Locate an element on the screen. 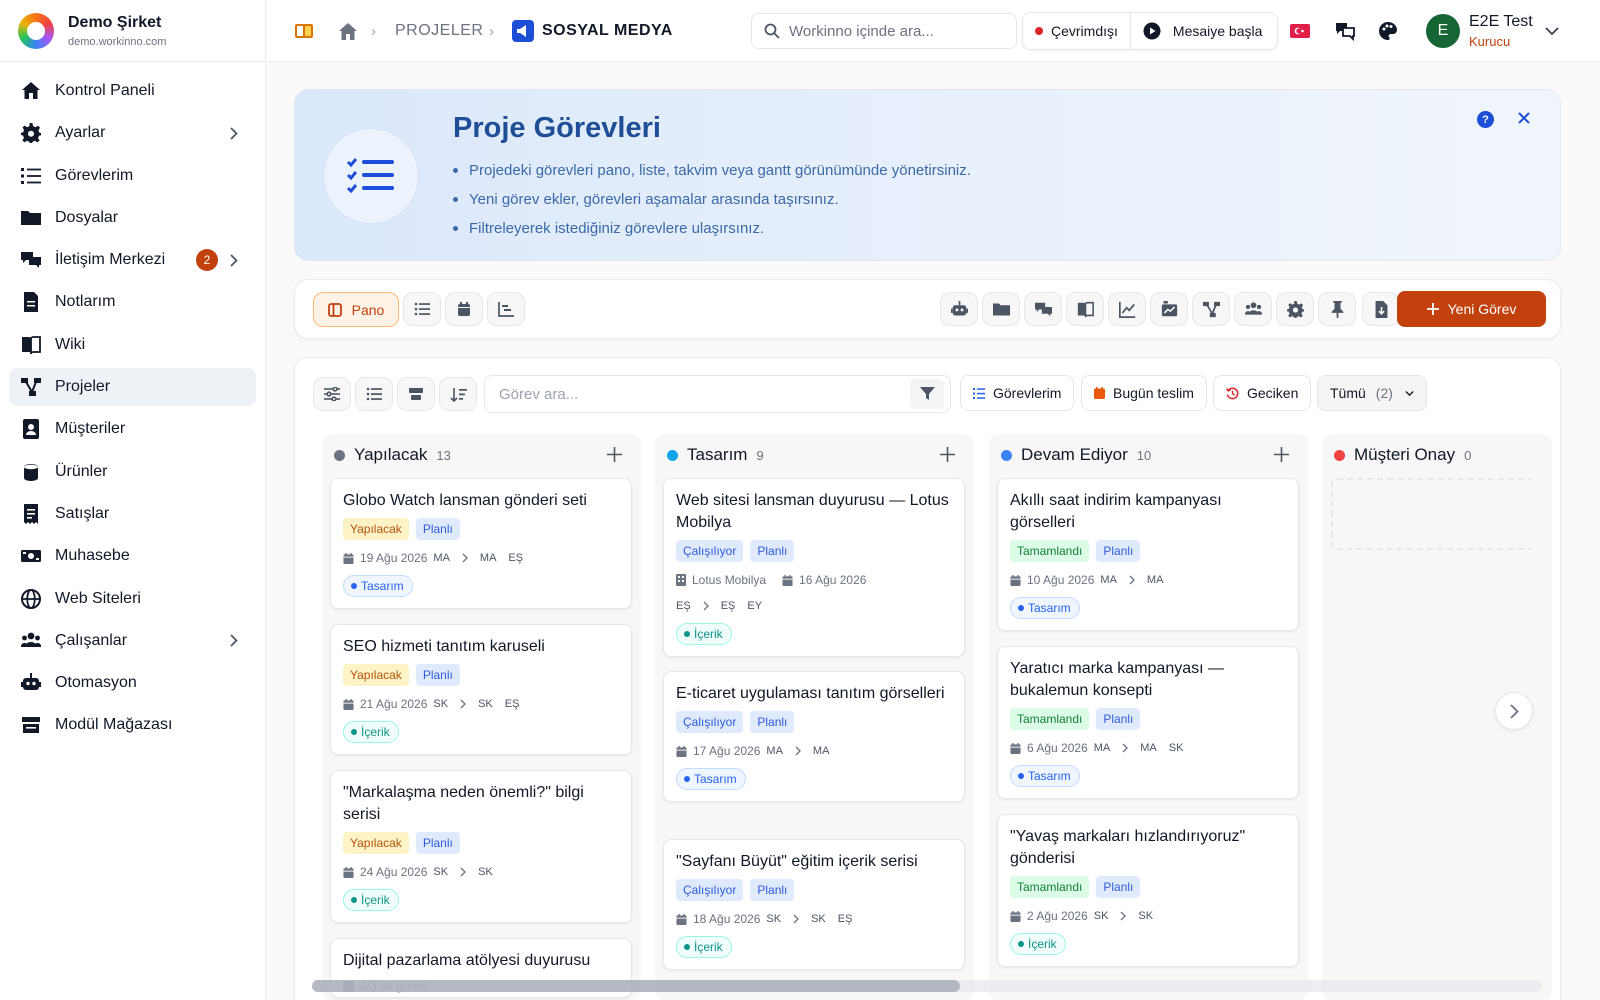 The width and height of the screenshot is (1600, 1000). category-tag: Tasarım is located at coordinates (711, 779).